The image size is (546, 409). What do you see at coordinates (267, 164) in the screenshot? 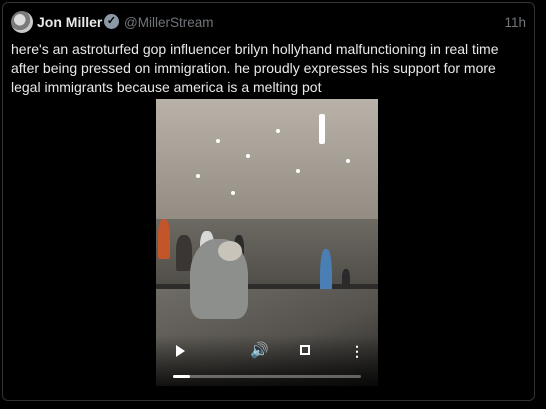
I see `video-frame-ceiling` at bounding box center [267, 164].